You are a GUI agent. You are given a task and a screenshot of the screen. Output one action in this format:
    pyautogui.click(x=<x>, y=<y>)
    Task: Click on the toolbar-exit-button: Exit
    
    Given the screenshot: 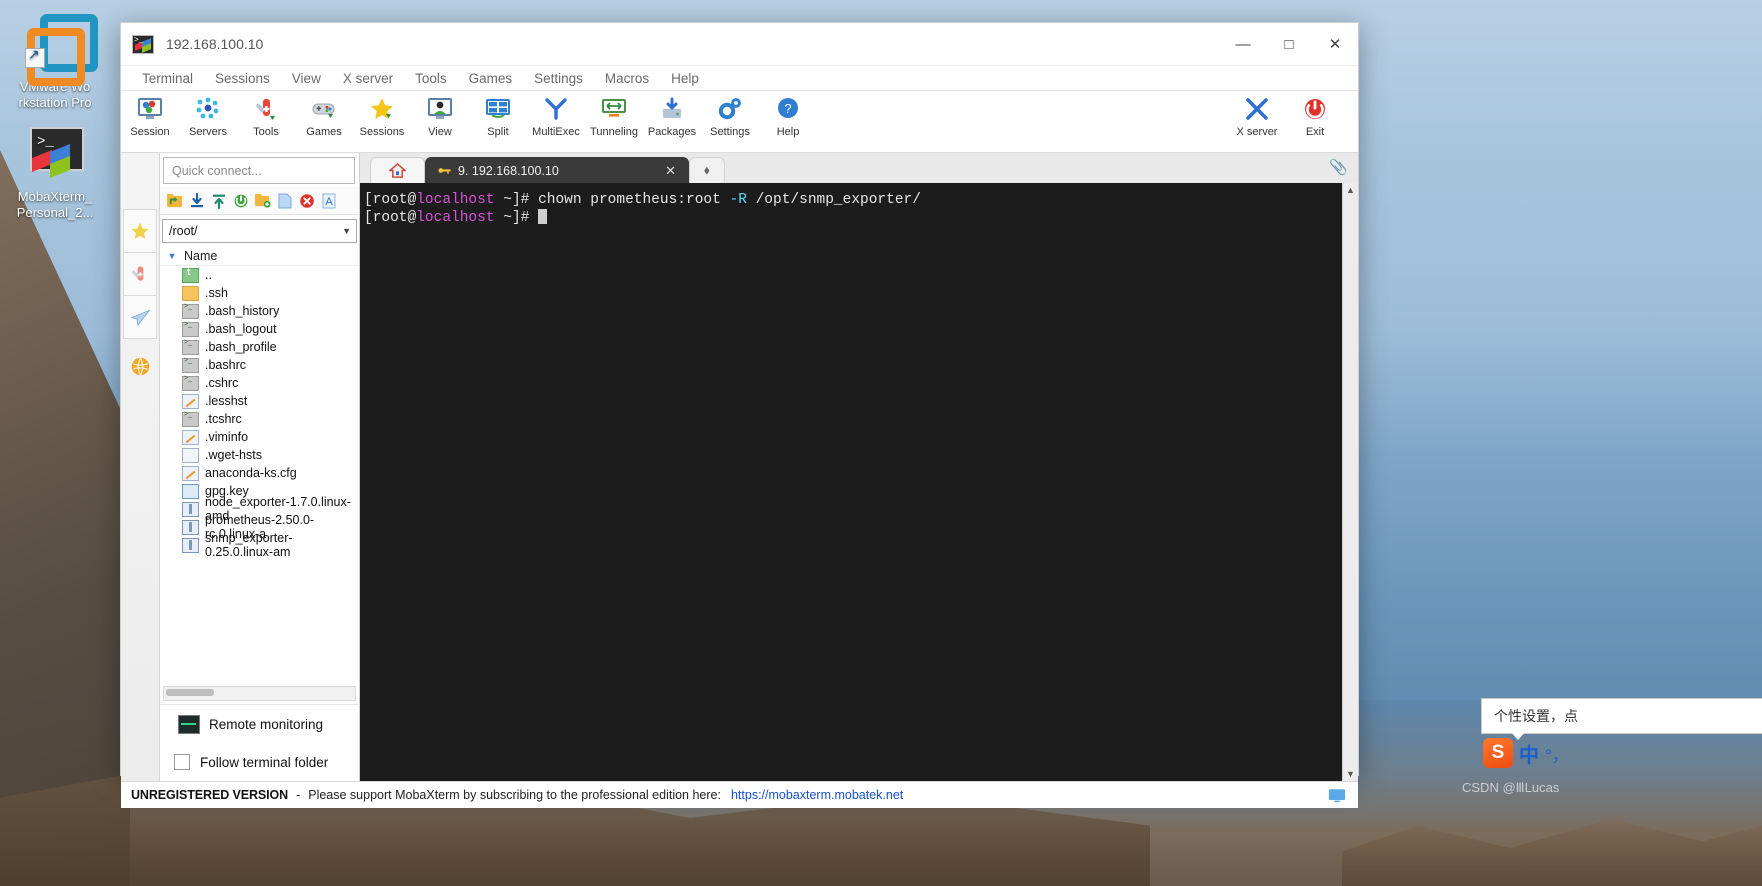 What is the action you would take?
    pyautogui.click(x=1315, y=116)
    